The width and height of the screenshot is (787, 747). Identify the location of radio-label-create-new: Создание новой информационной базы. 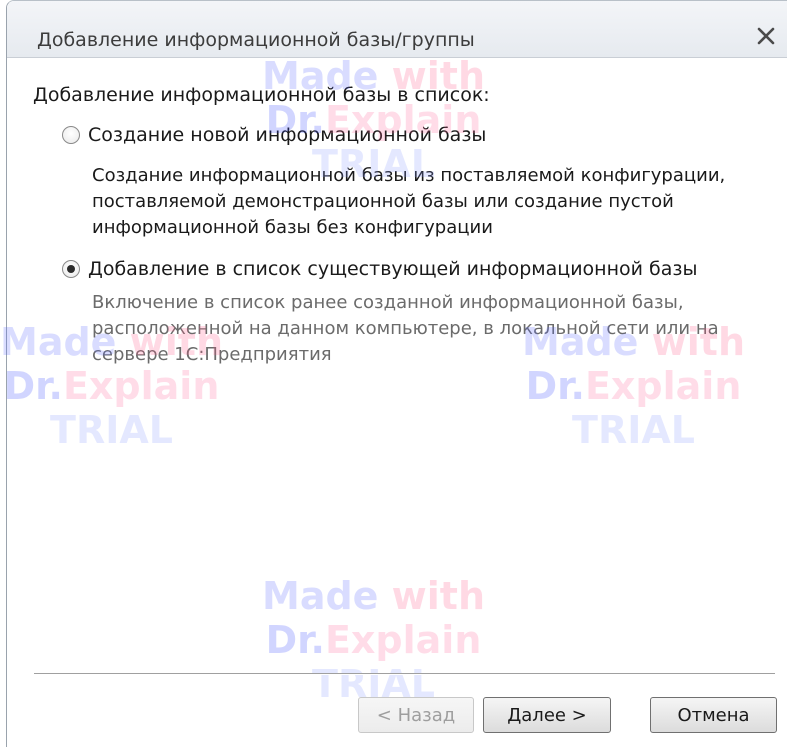
(287, 135).